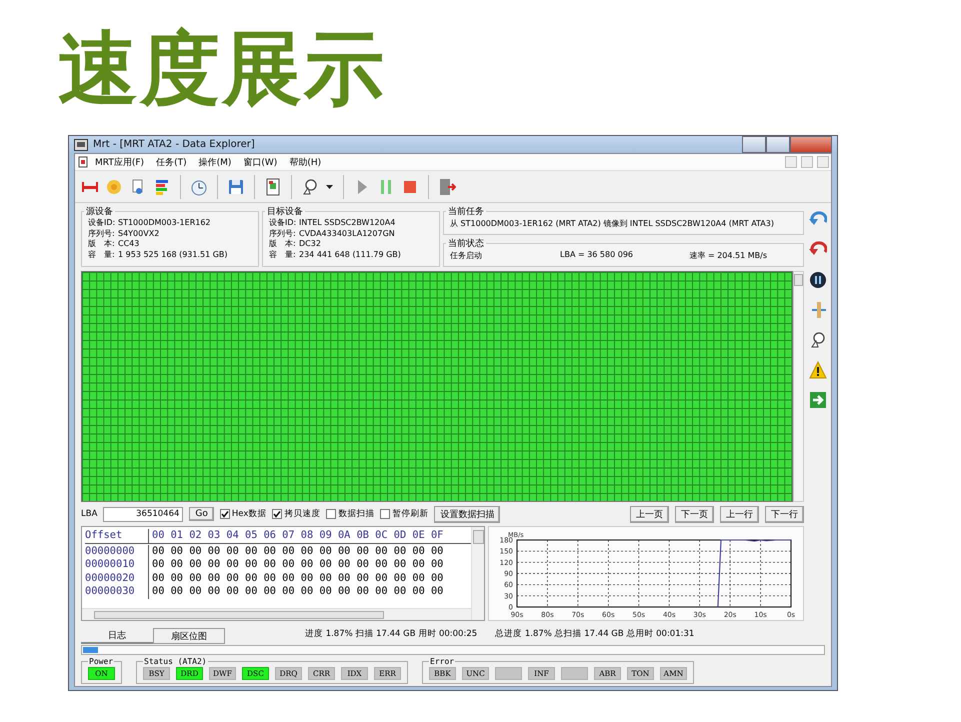 This screenshot has width=961, height=722. I want to click on app-icon, so click(81, 144).